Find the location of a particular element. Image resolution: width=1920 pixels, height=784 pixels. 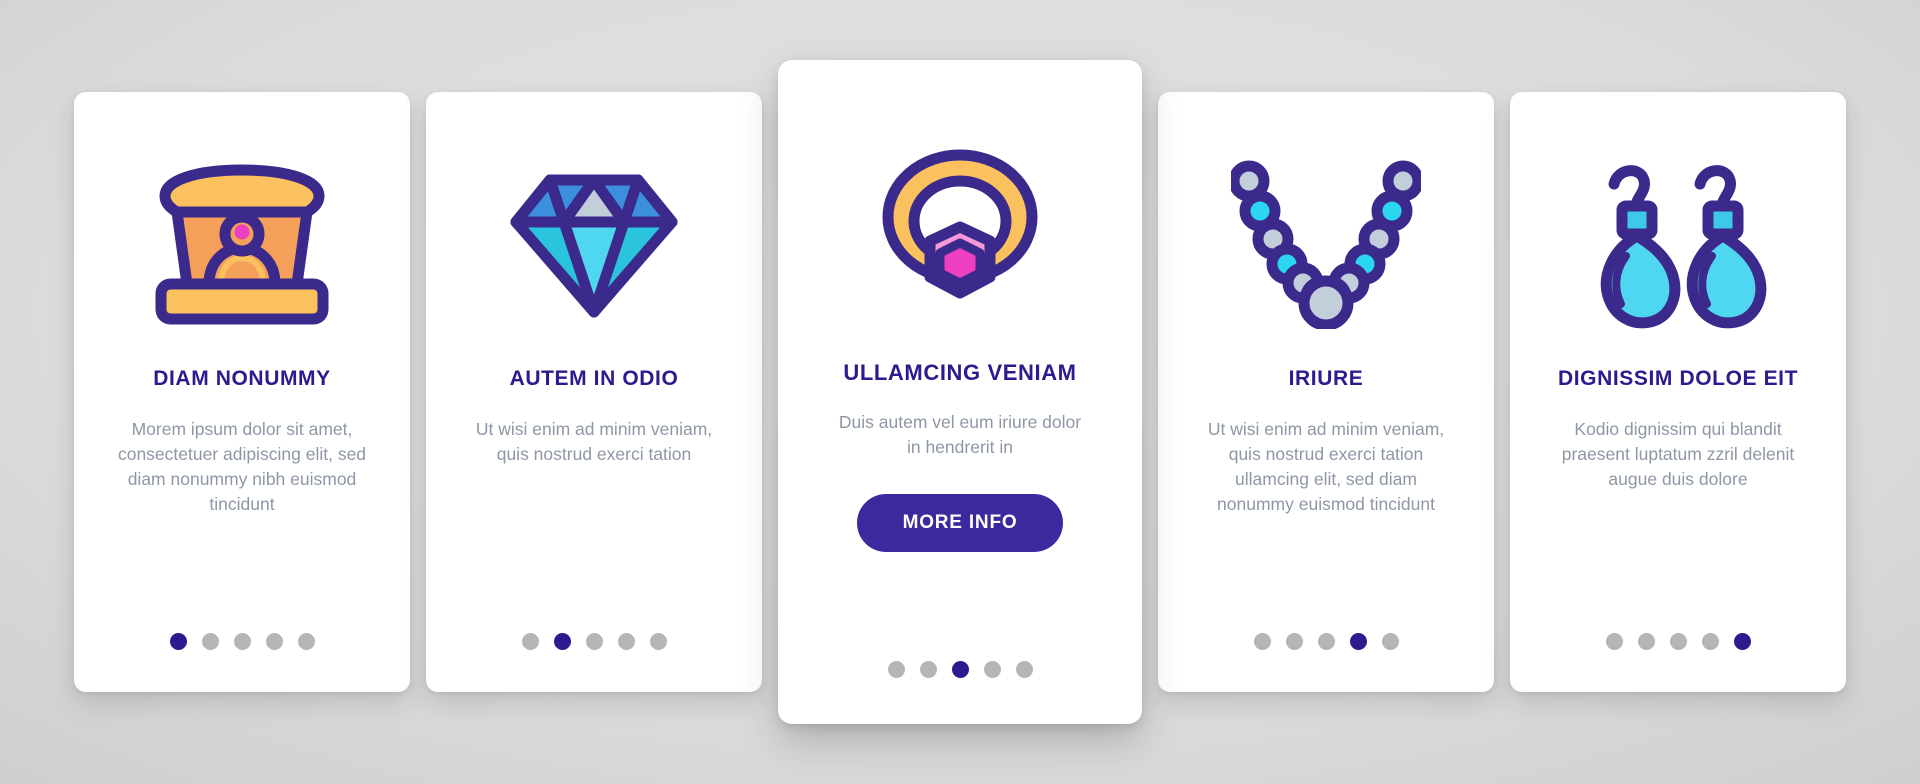

gemstone-ring-icon is located at coordinates (960, 225).